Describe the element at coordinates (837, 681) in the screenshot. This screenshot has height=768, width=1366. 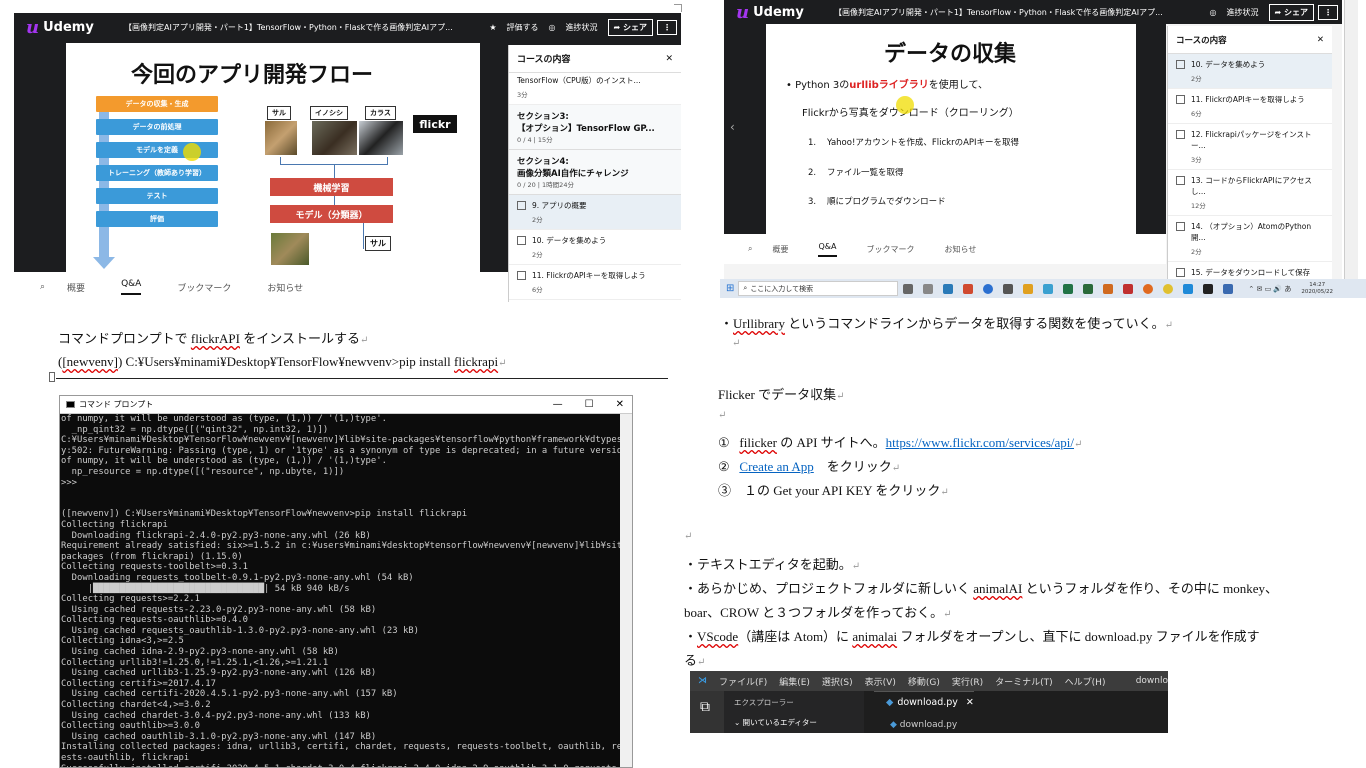
I see `menu-selection: 選択(S)` at that location.